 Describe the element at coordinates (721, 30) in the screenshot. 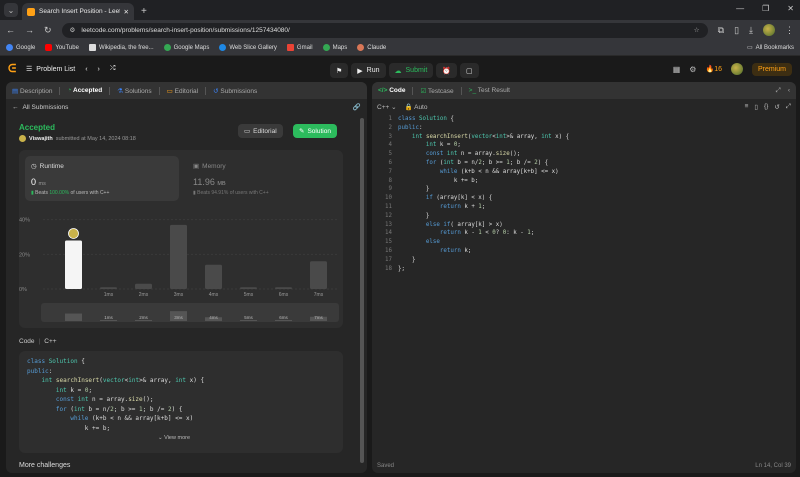

I see `extensions-icon: ⧉` at that location.